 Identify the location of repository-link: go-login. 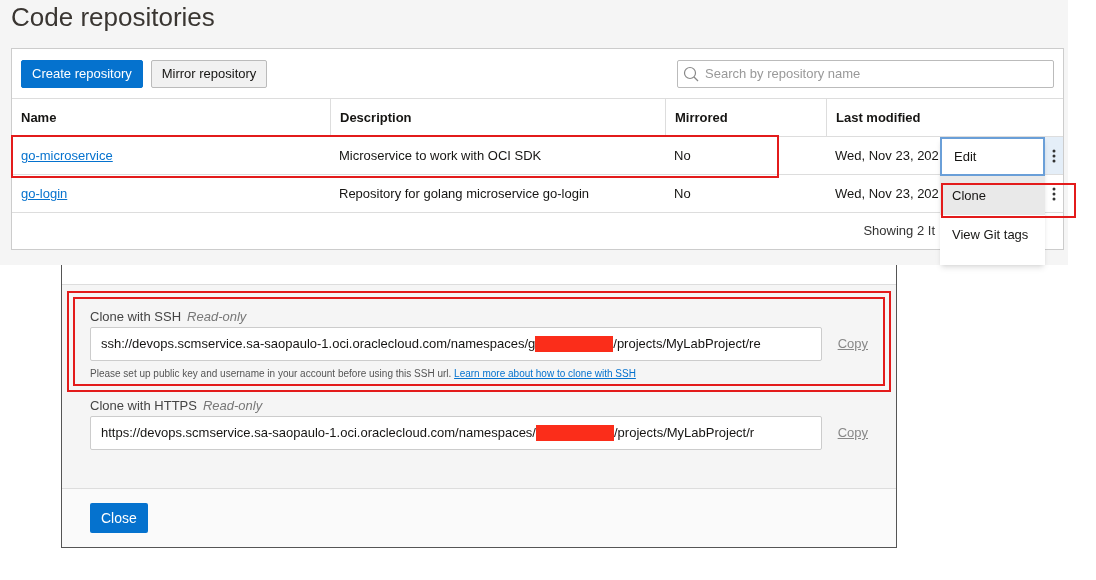
(44, 193).